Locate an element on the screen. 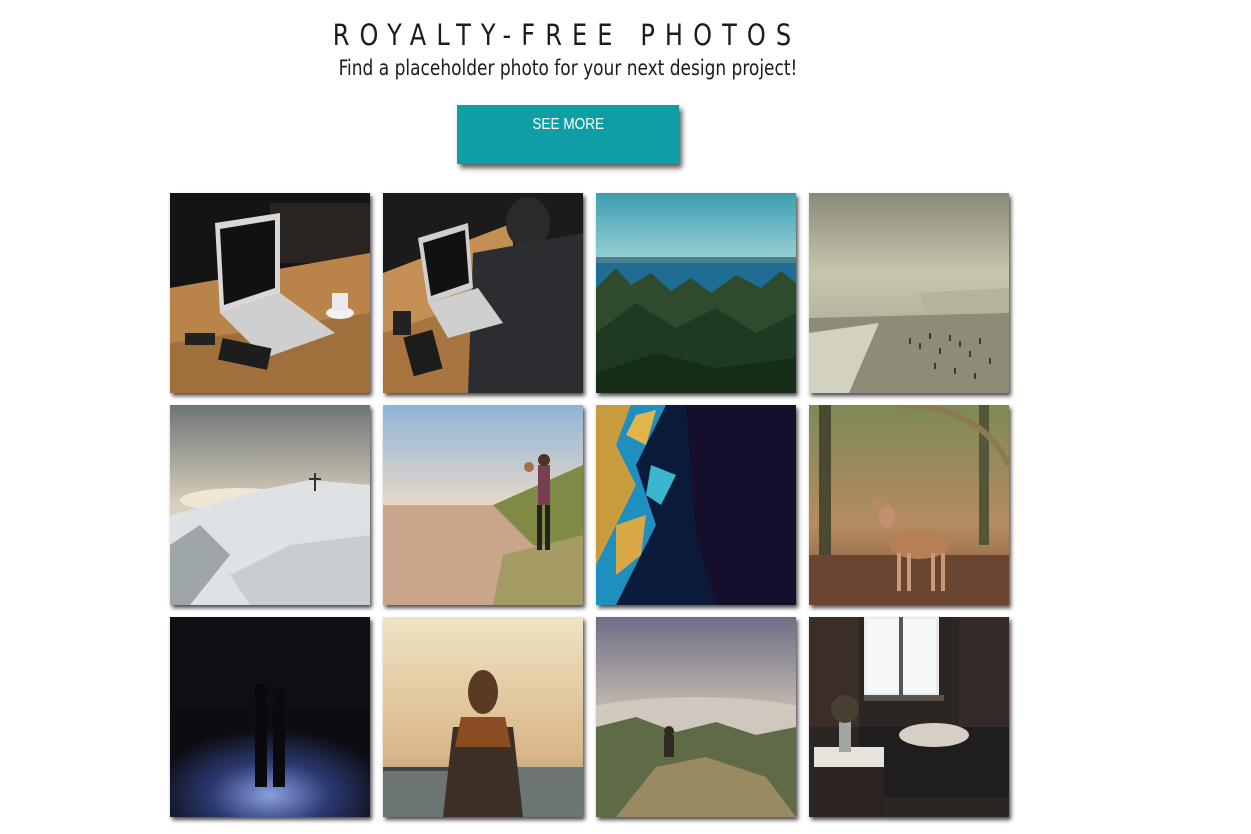 The width and height of the screenshot is (1251, 834). gallery-photo-night-rain is located at coordinates (270, 717).